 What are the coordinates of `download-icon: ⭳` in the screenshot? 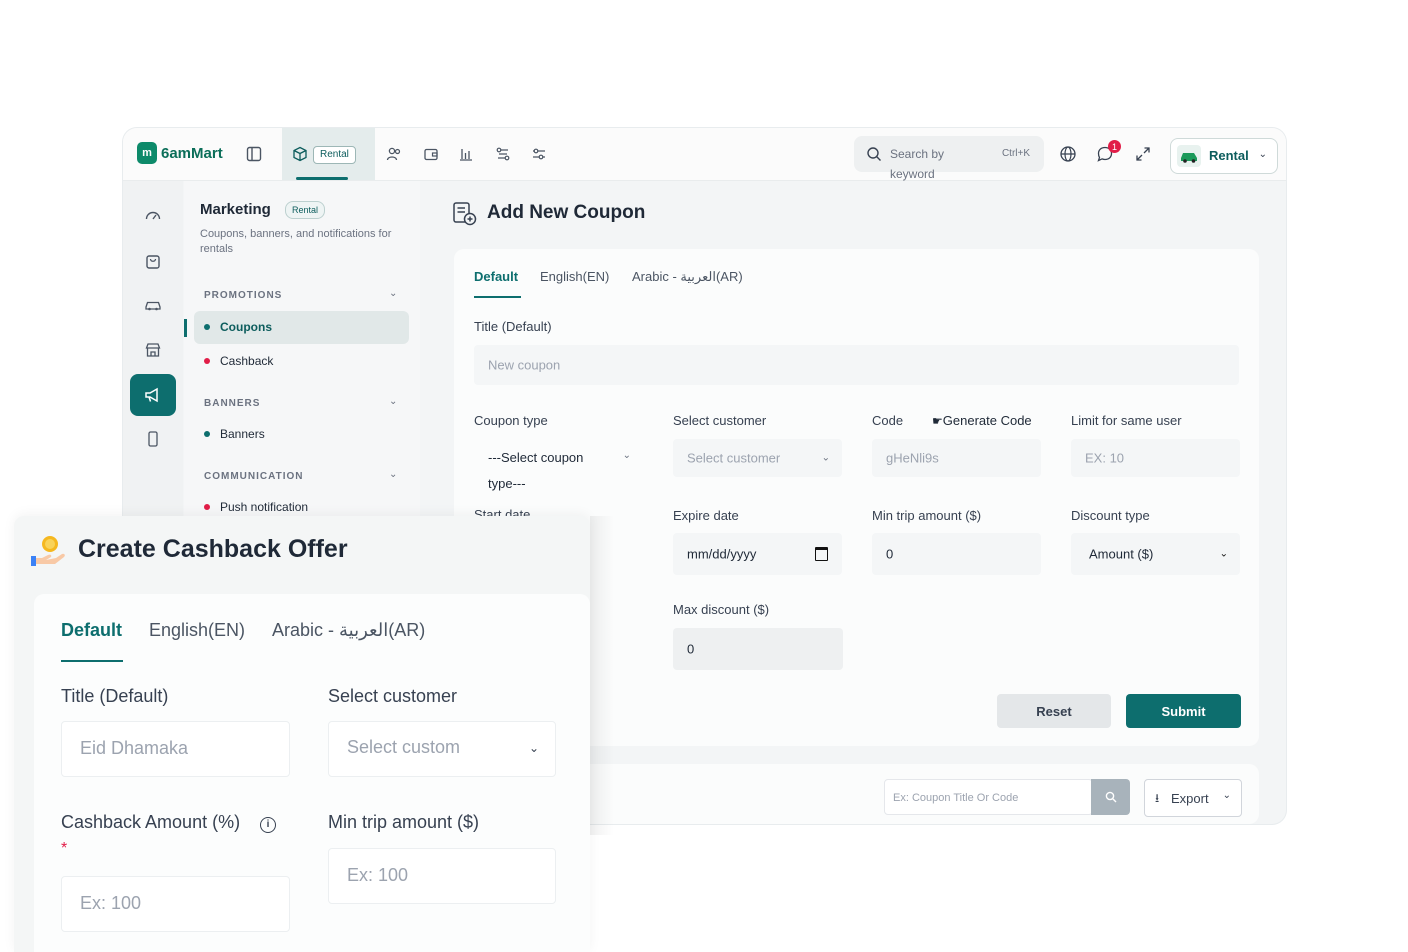 It's located at (1157, 798).